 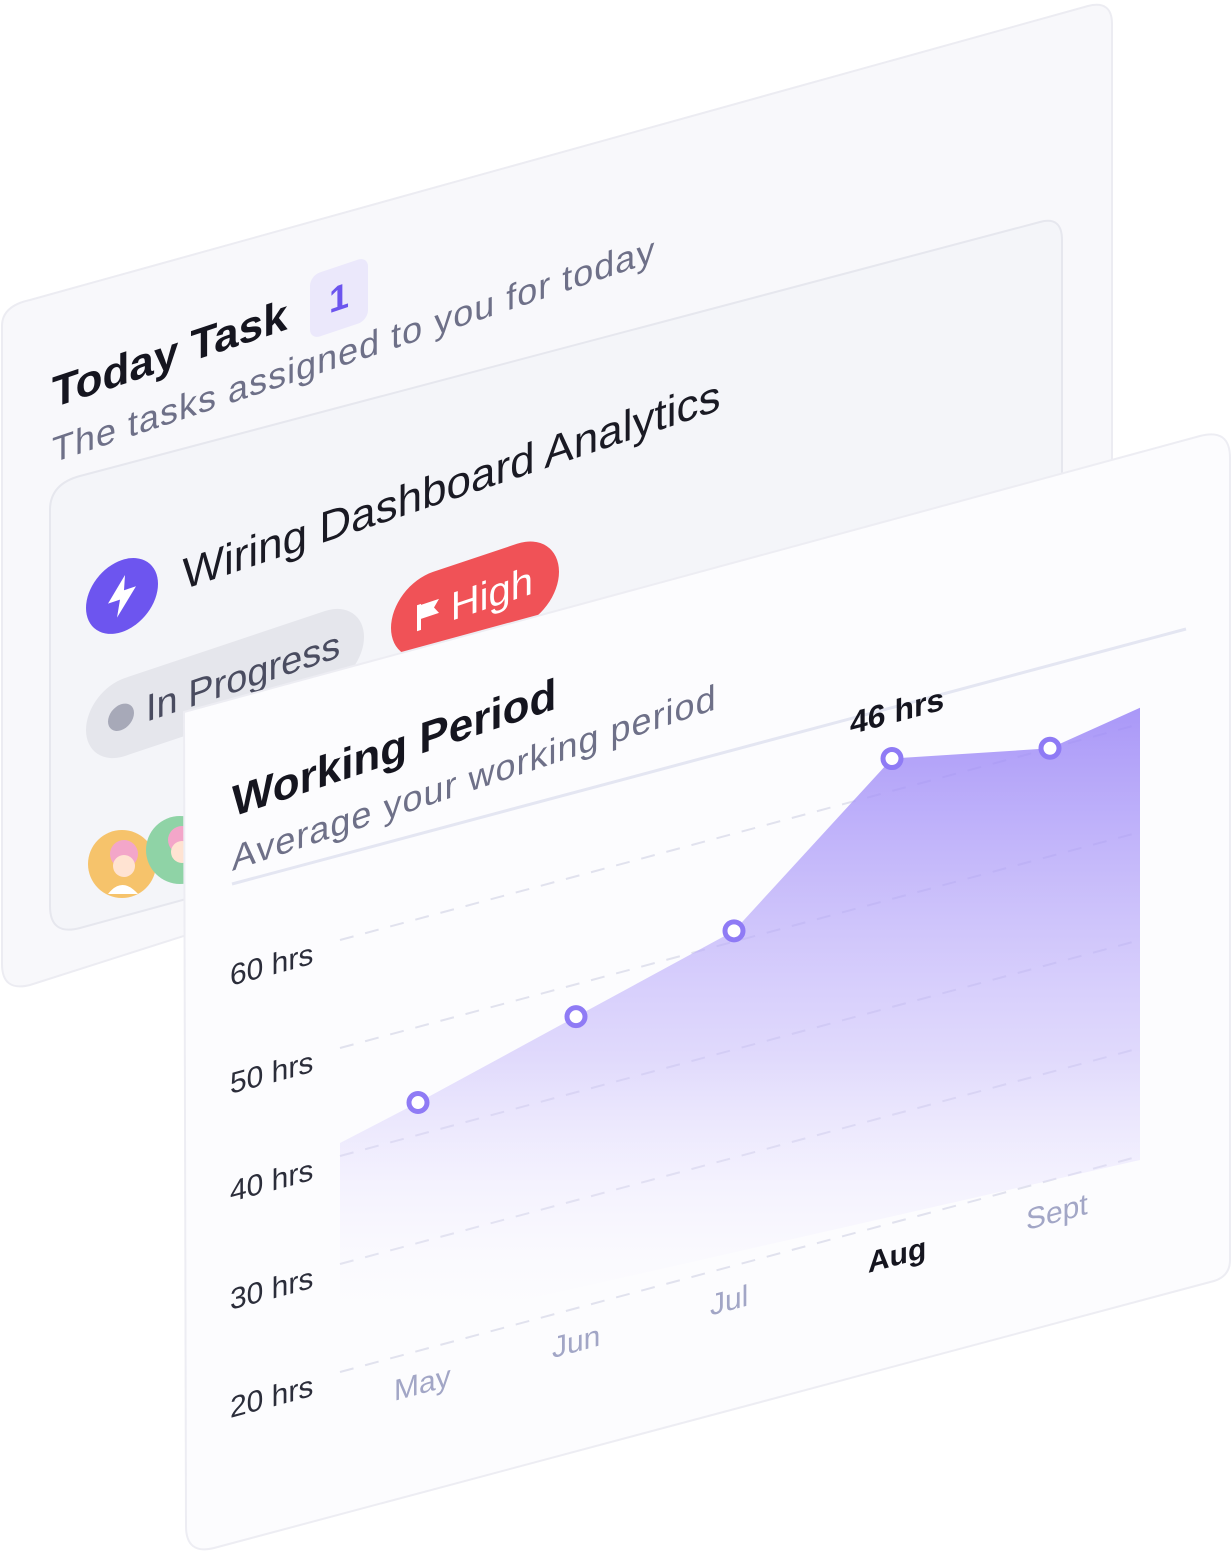 What do you see at coordinates (1057, 1212) in the screenshot?
I see `x-tick-label: Sept` at bounding box center [1057, 1212].